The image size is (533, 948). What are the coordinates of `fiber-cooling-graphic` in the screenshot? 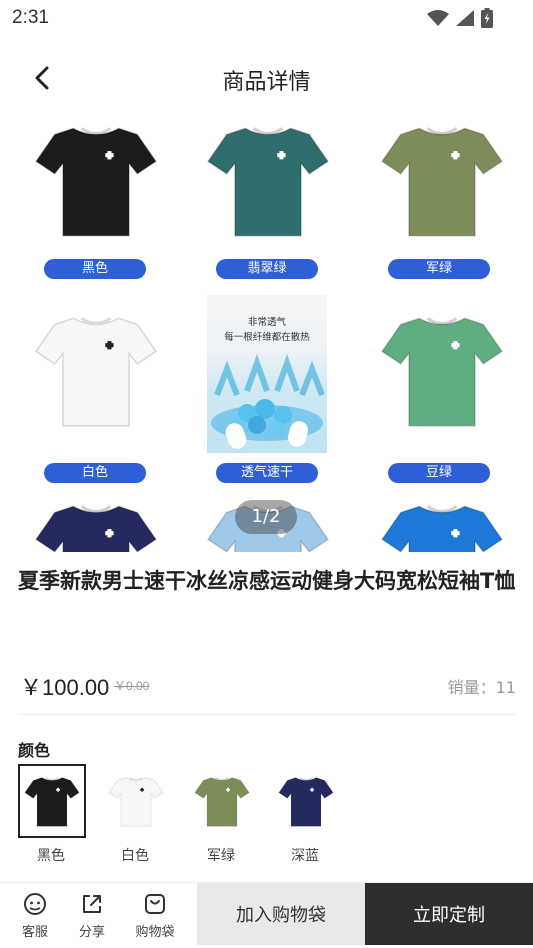 It's located at (268, 401).